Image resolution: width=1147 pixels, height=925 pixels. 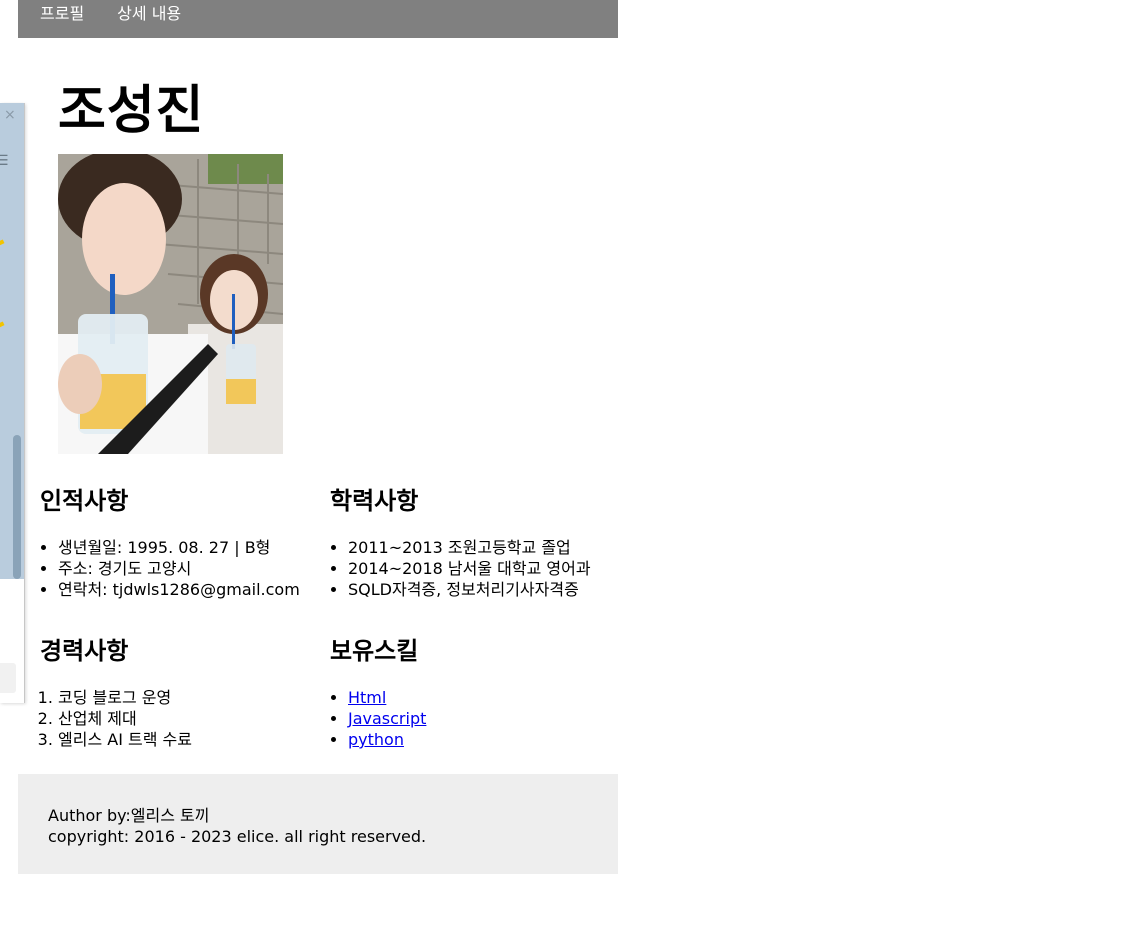 I want to click on footer-author: Author by:엘리스 토끼, so click(x=129, y=815).